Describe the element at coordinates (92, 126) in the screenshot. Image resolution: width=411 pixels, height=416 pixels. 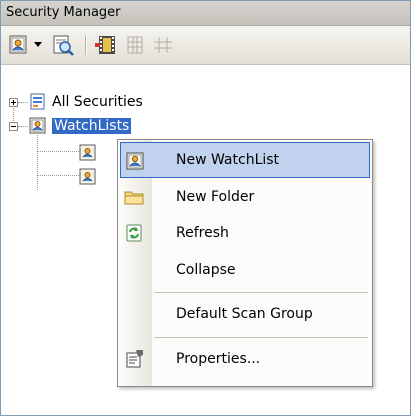
I see `tree-item-label-selected: WatchLists` at that location.